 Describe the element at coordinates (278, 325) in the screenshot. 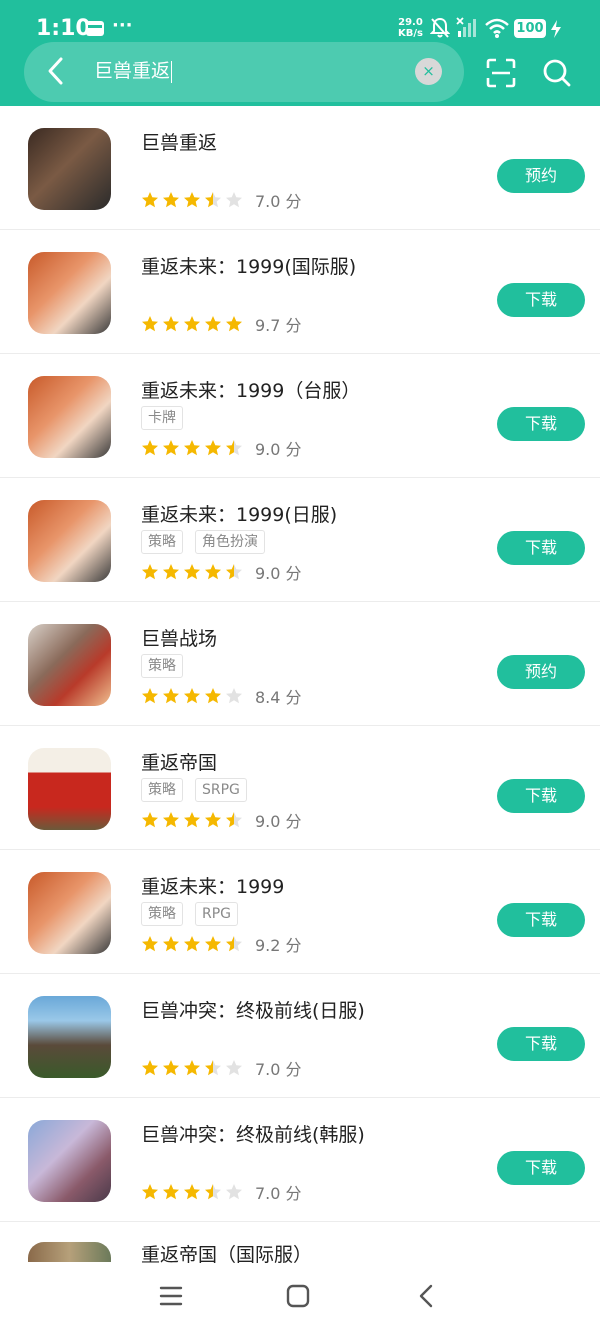

I see `rating-score: 9.7 分` at that location.